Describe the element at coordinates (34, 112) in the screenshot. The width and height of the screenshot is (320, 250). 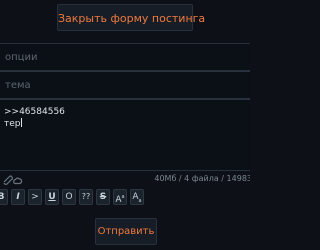
I see `message-line-reply: >>46584556` at that location.